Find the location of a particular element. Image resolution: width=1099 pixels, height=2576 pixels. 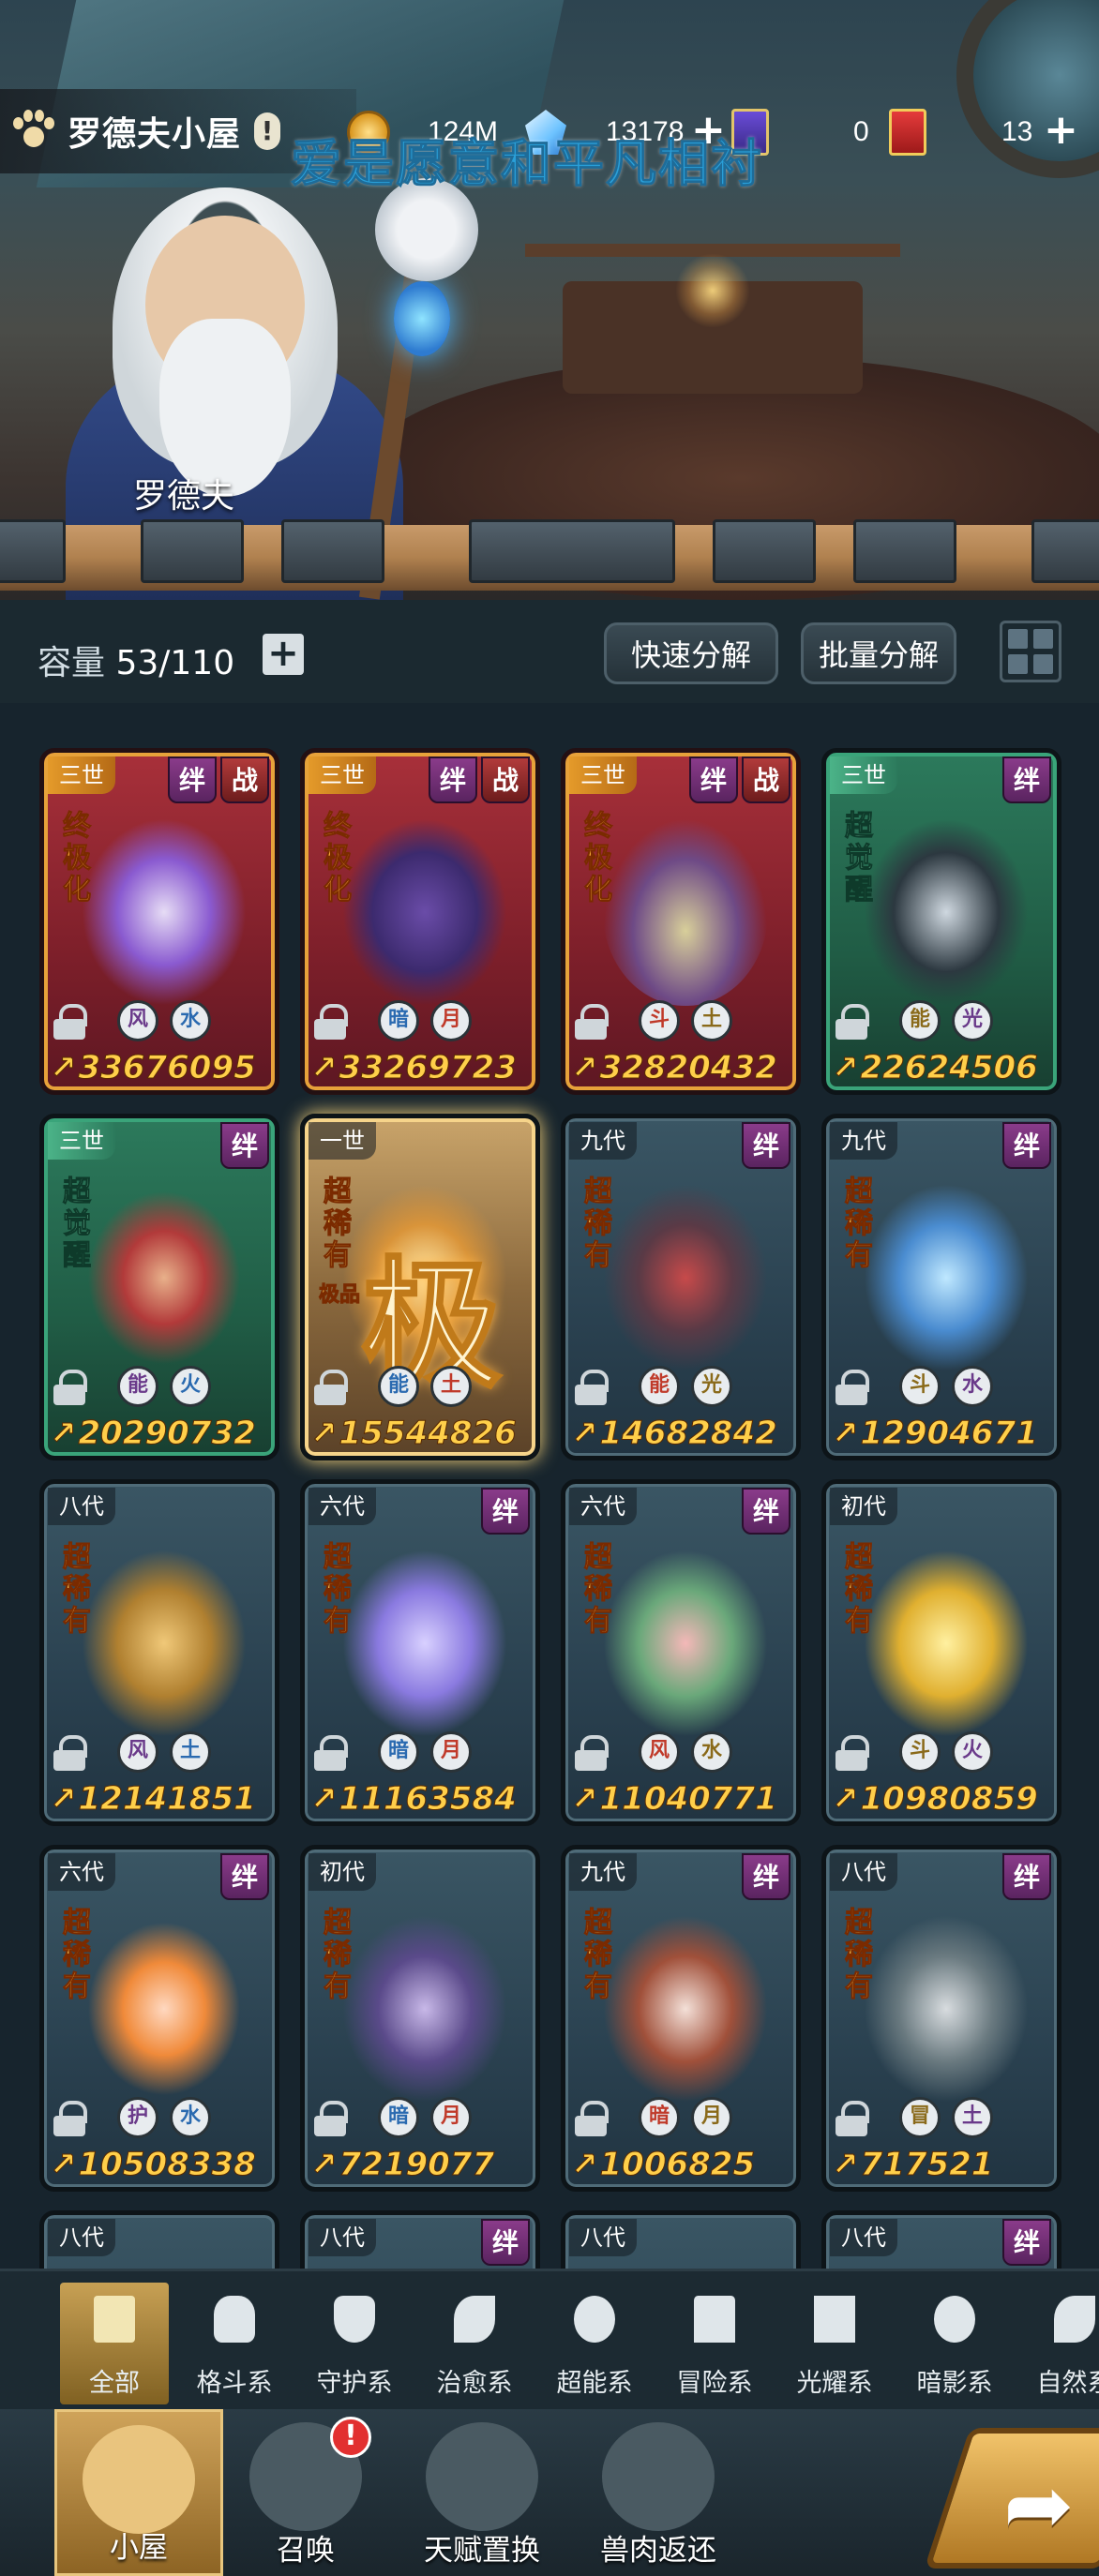

add-cards-button: + is located at coordinates (1060, 131).